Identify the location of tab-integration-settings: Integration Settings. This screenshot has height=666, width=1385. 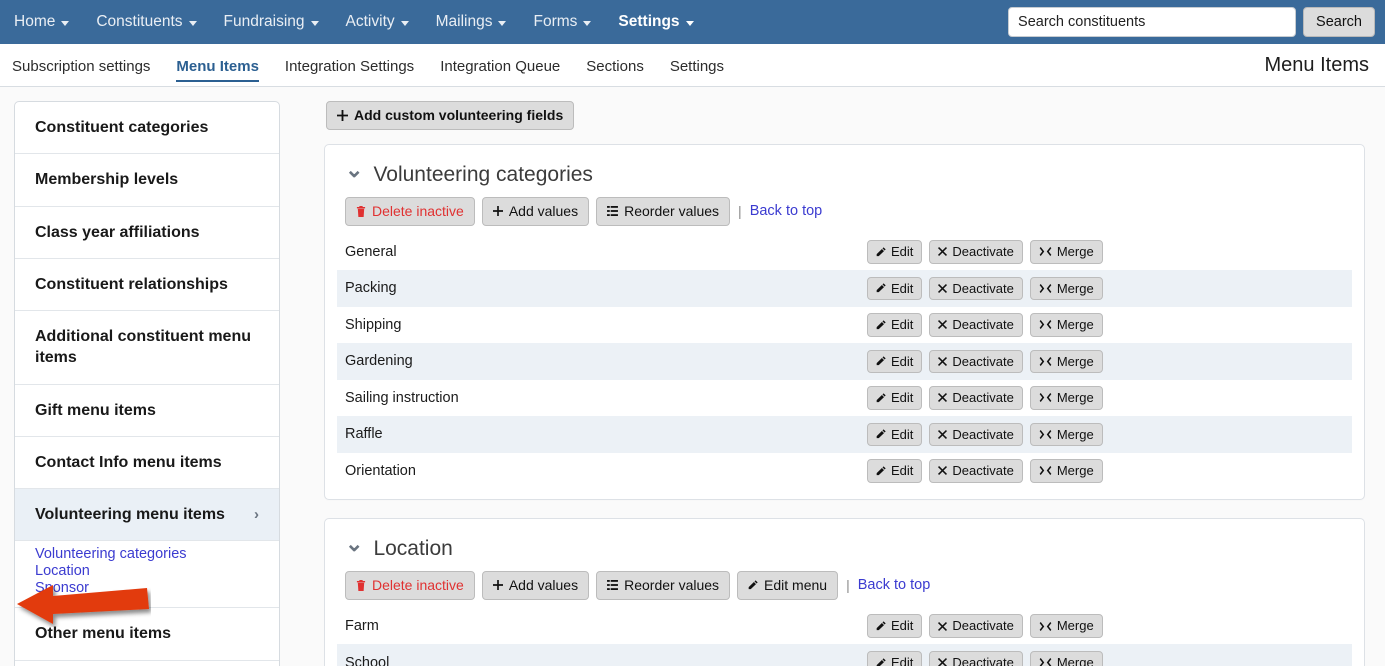
(358, 72).